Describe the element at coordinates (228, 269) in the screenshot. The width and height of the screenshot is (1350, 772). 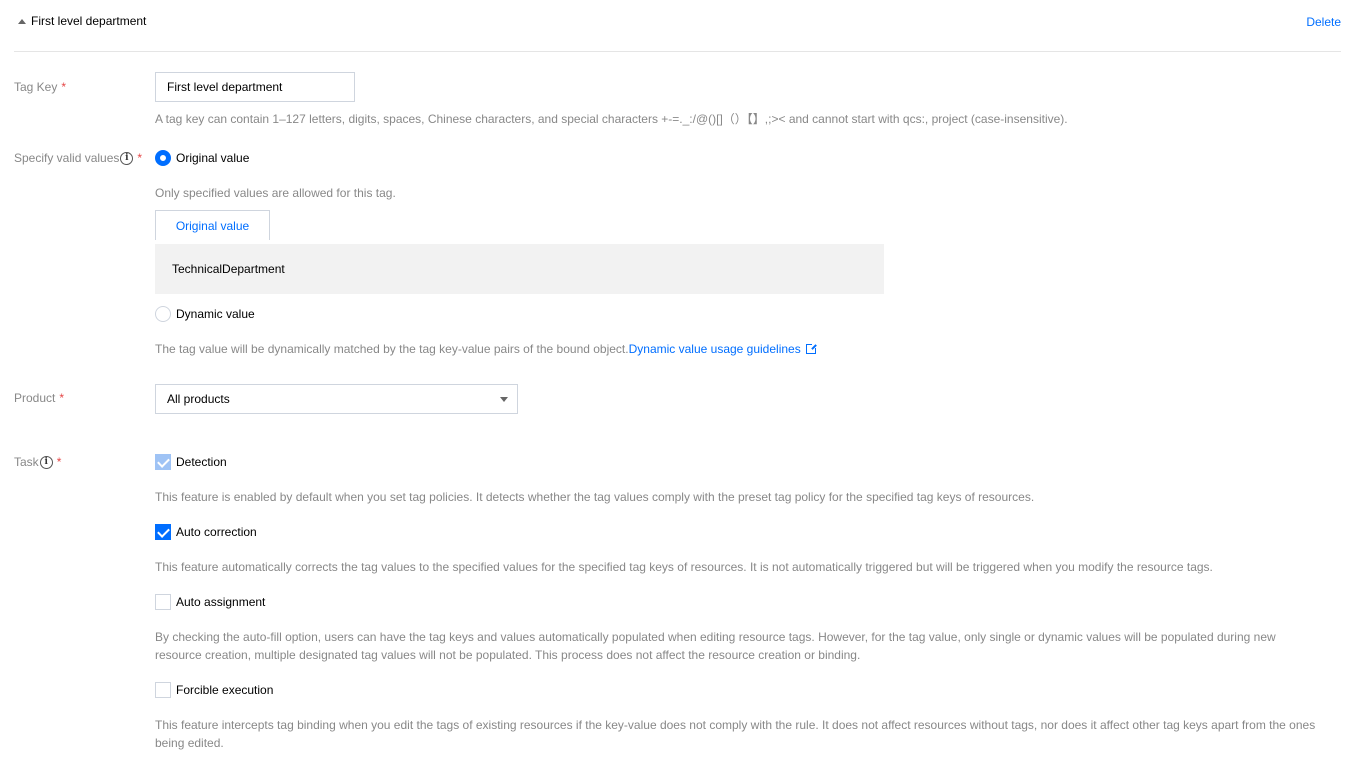
I see `tag-value-item: TechnicalDepartment` at that location.